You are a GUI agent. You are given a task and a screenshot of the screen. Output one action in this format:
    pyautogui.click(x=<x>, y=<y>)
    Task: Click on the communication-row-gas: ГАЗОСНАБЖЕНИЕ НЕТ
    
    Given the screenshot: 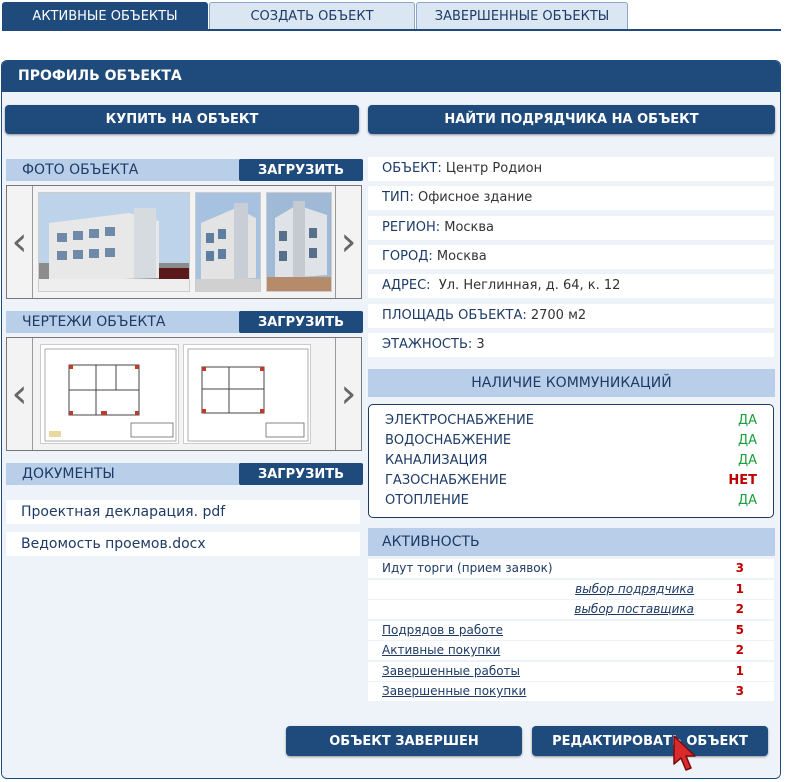 What is the action you would take?
    pyautogui.click(x=571, y=481)
    